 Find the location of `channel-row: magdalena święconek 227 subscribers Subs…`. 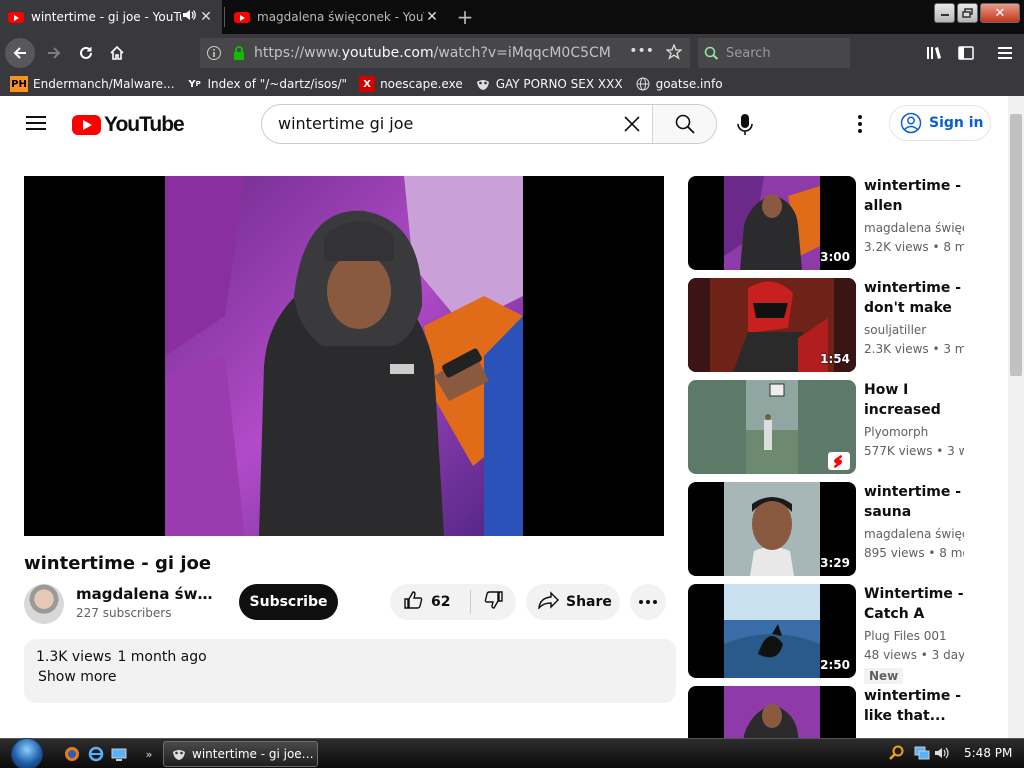

channel-row: magdalena święconek 227 subscribers Subs… is located at coordinates (350, 604).